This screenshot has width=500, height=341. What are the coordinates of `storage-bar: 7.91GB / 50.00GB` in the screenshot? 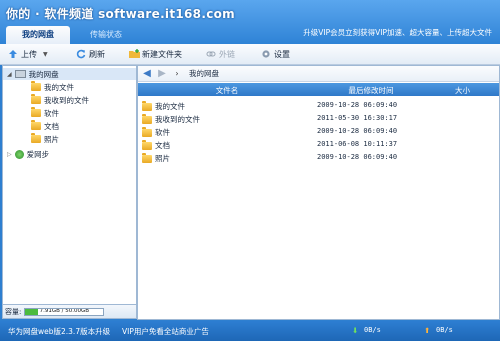 It's located at (64, 311).